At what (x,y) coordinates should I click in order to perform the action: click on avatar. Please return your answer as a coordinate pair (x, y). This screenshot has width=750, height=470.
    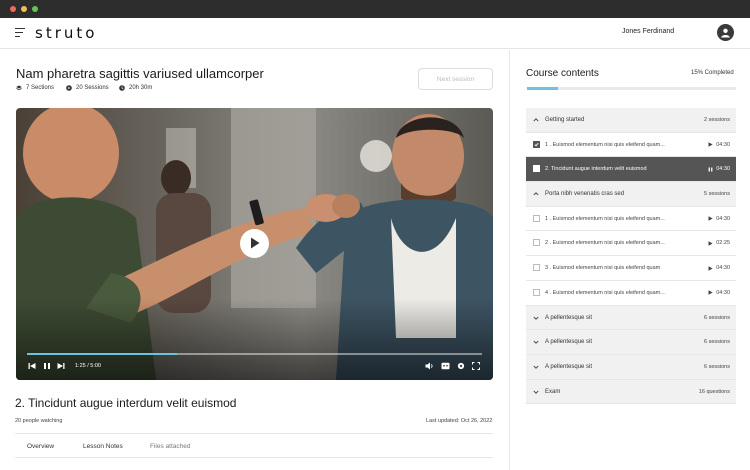
    Looking at the image, I should click on (725, 32).